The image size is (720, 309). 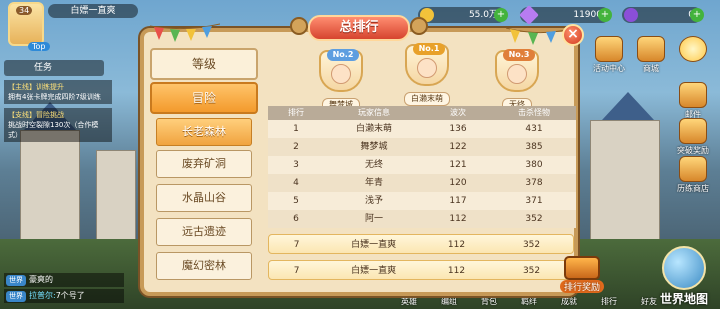 What do you see at coordinates (64, 280) in the screenshot?
I see `chat-line: 世界 豪爽的` at bounding box center [64, 280].